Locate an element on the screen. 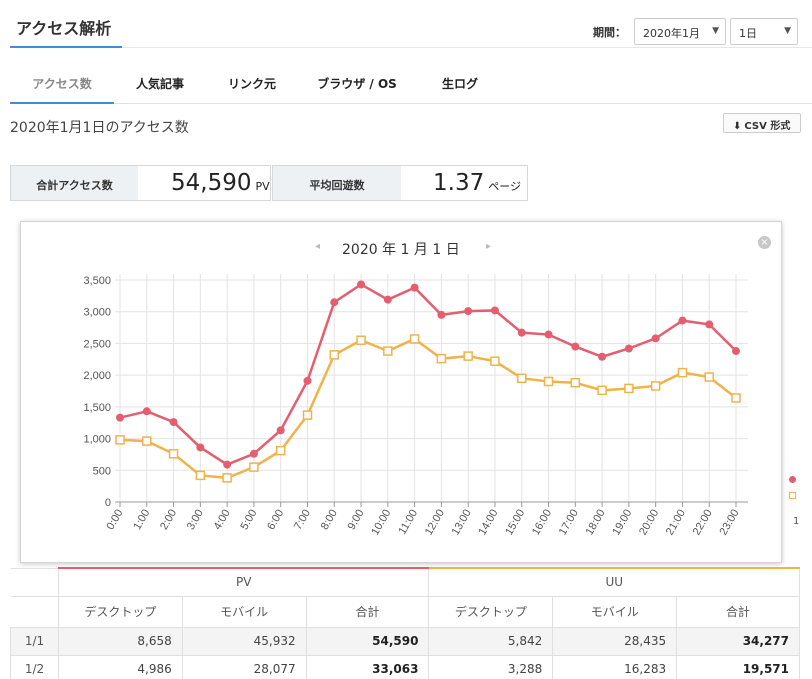  csv-button-label: CSV 形式 is located at coordinates (767, 126).